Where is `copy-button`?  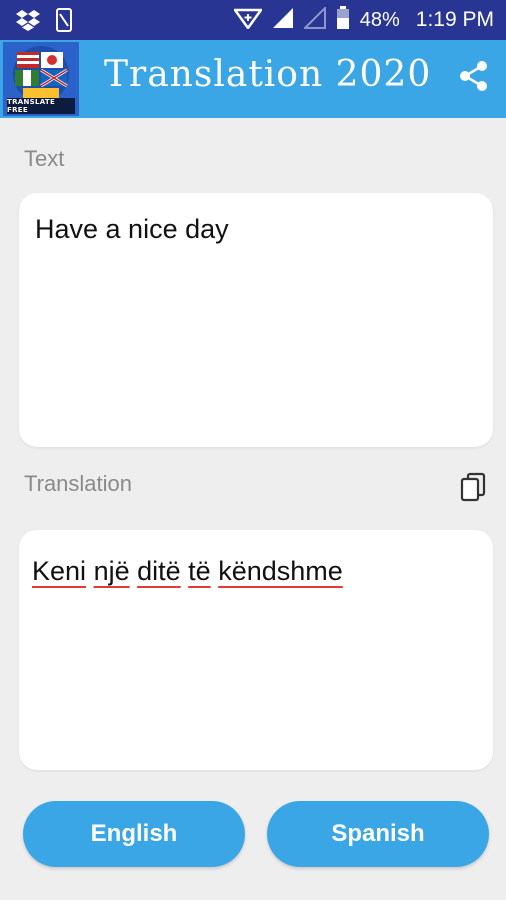 copy-button is located at coordinates (473, 489).